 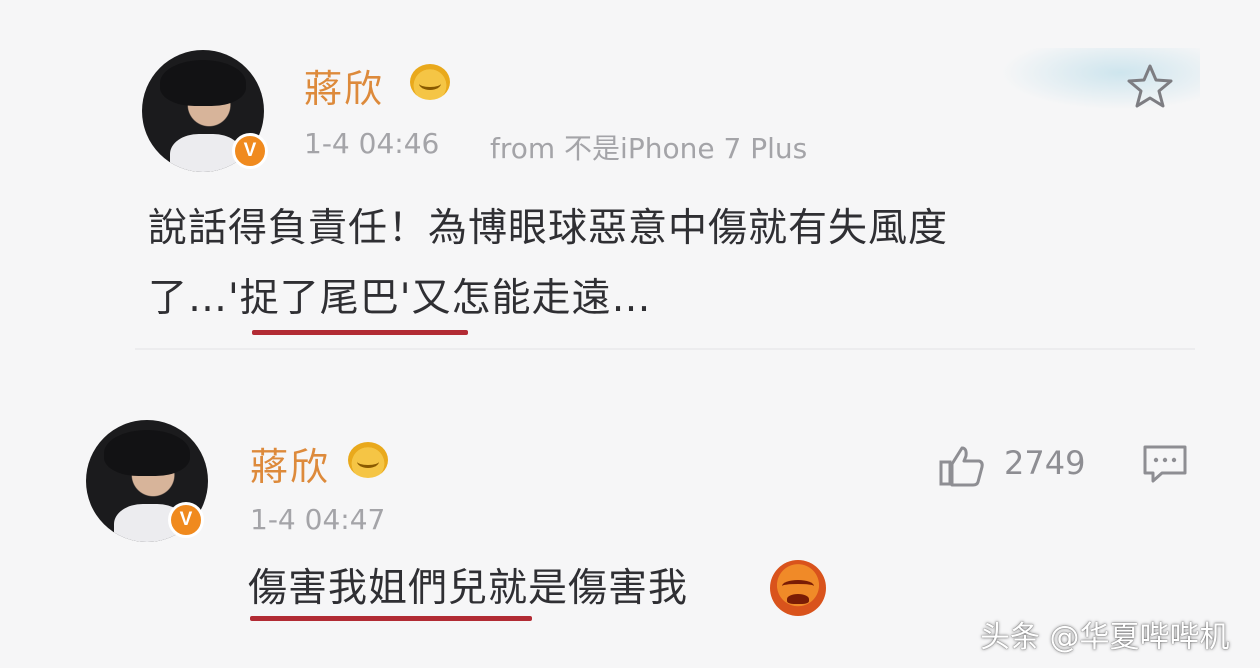 What do you see at coordinates (962, 466) in the screenshot?
I see `like-icon` at bounding box center [962, 466].